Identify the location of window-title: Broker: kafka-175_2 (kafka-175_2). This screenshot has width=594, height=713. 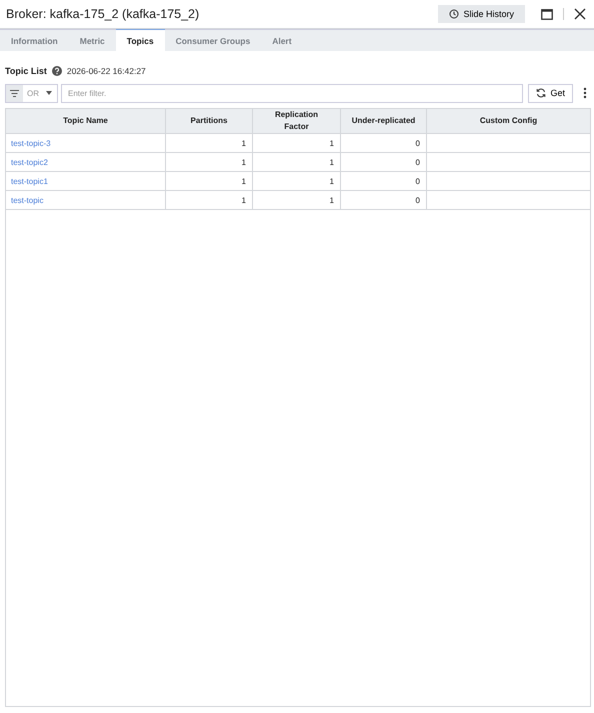
(103, 14).